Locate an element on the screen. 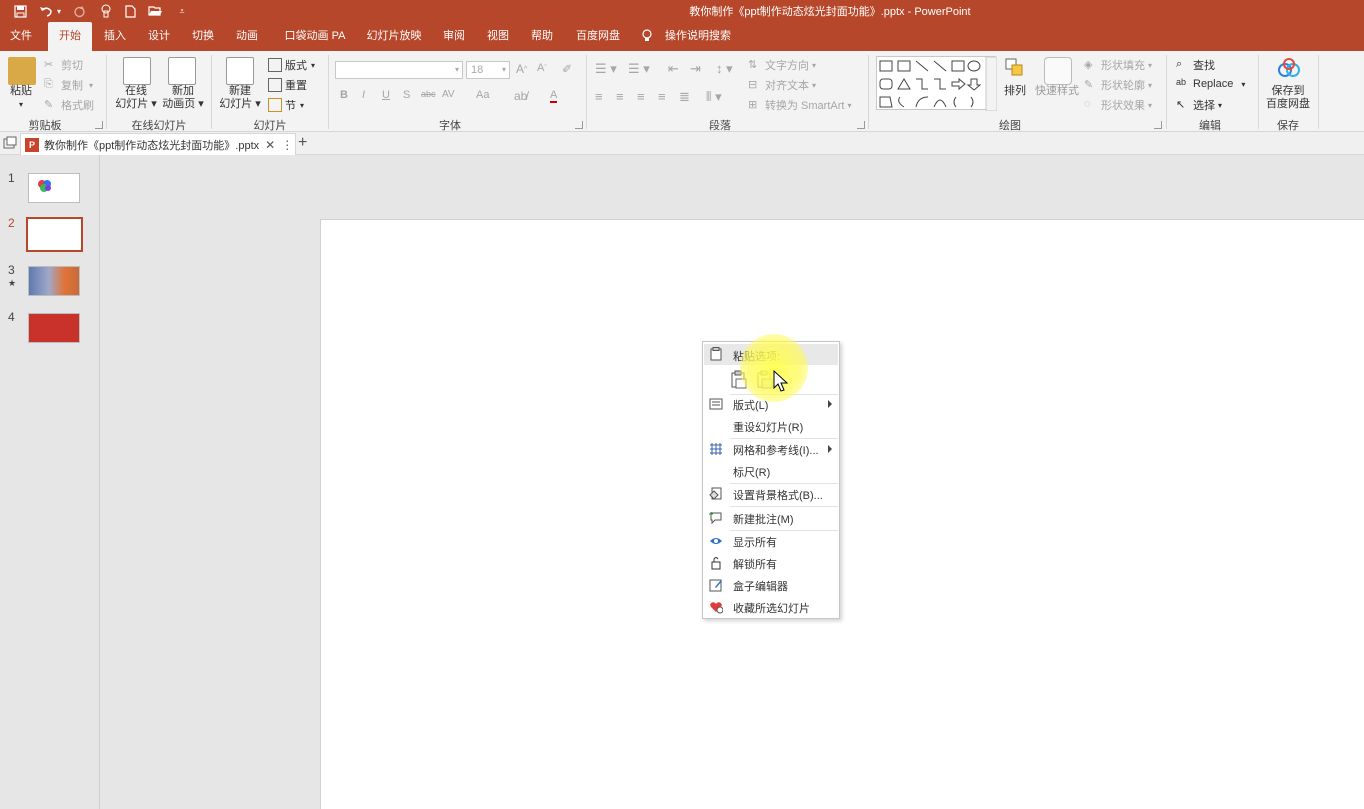  lightbulb-icon is located at coordinates (647, 36).